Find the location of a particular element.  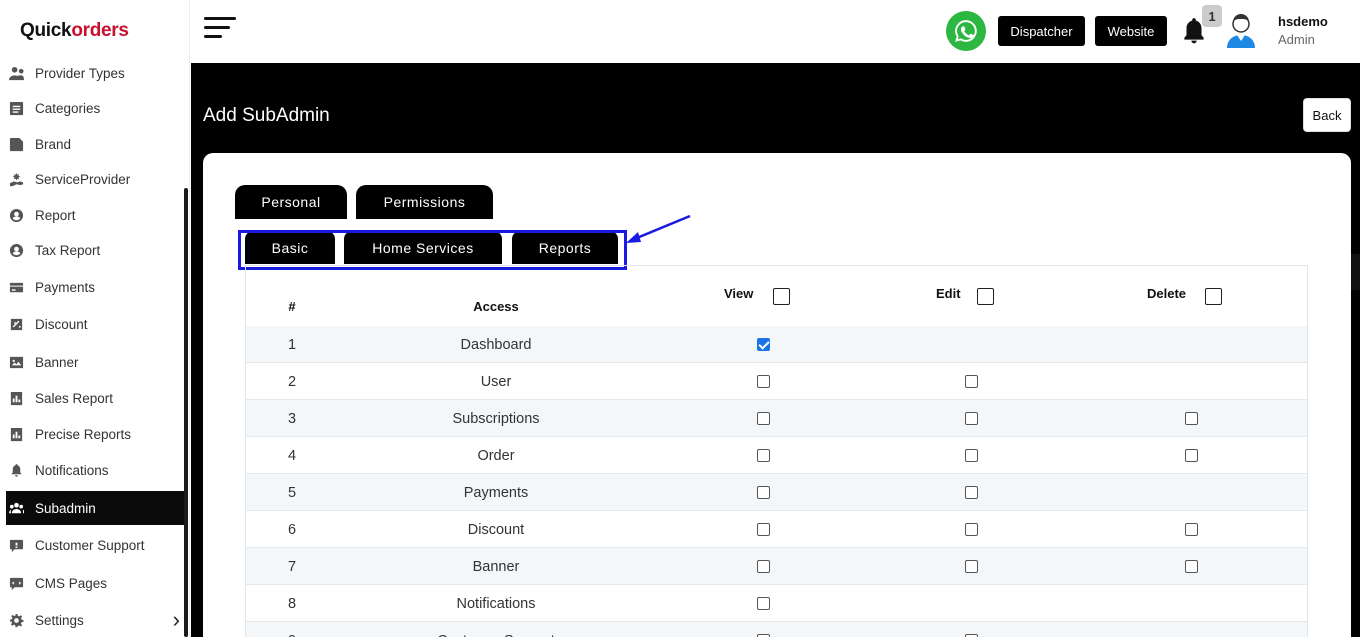

sidebar-item-customer-support: Customer Support is located at coordinates (96, 545).